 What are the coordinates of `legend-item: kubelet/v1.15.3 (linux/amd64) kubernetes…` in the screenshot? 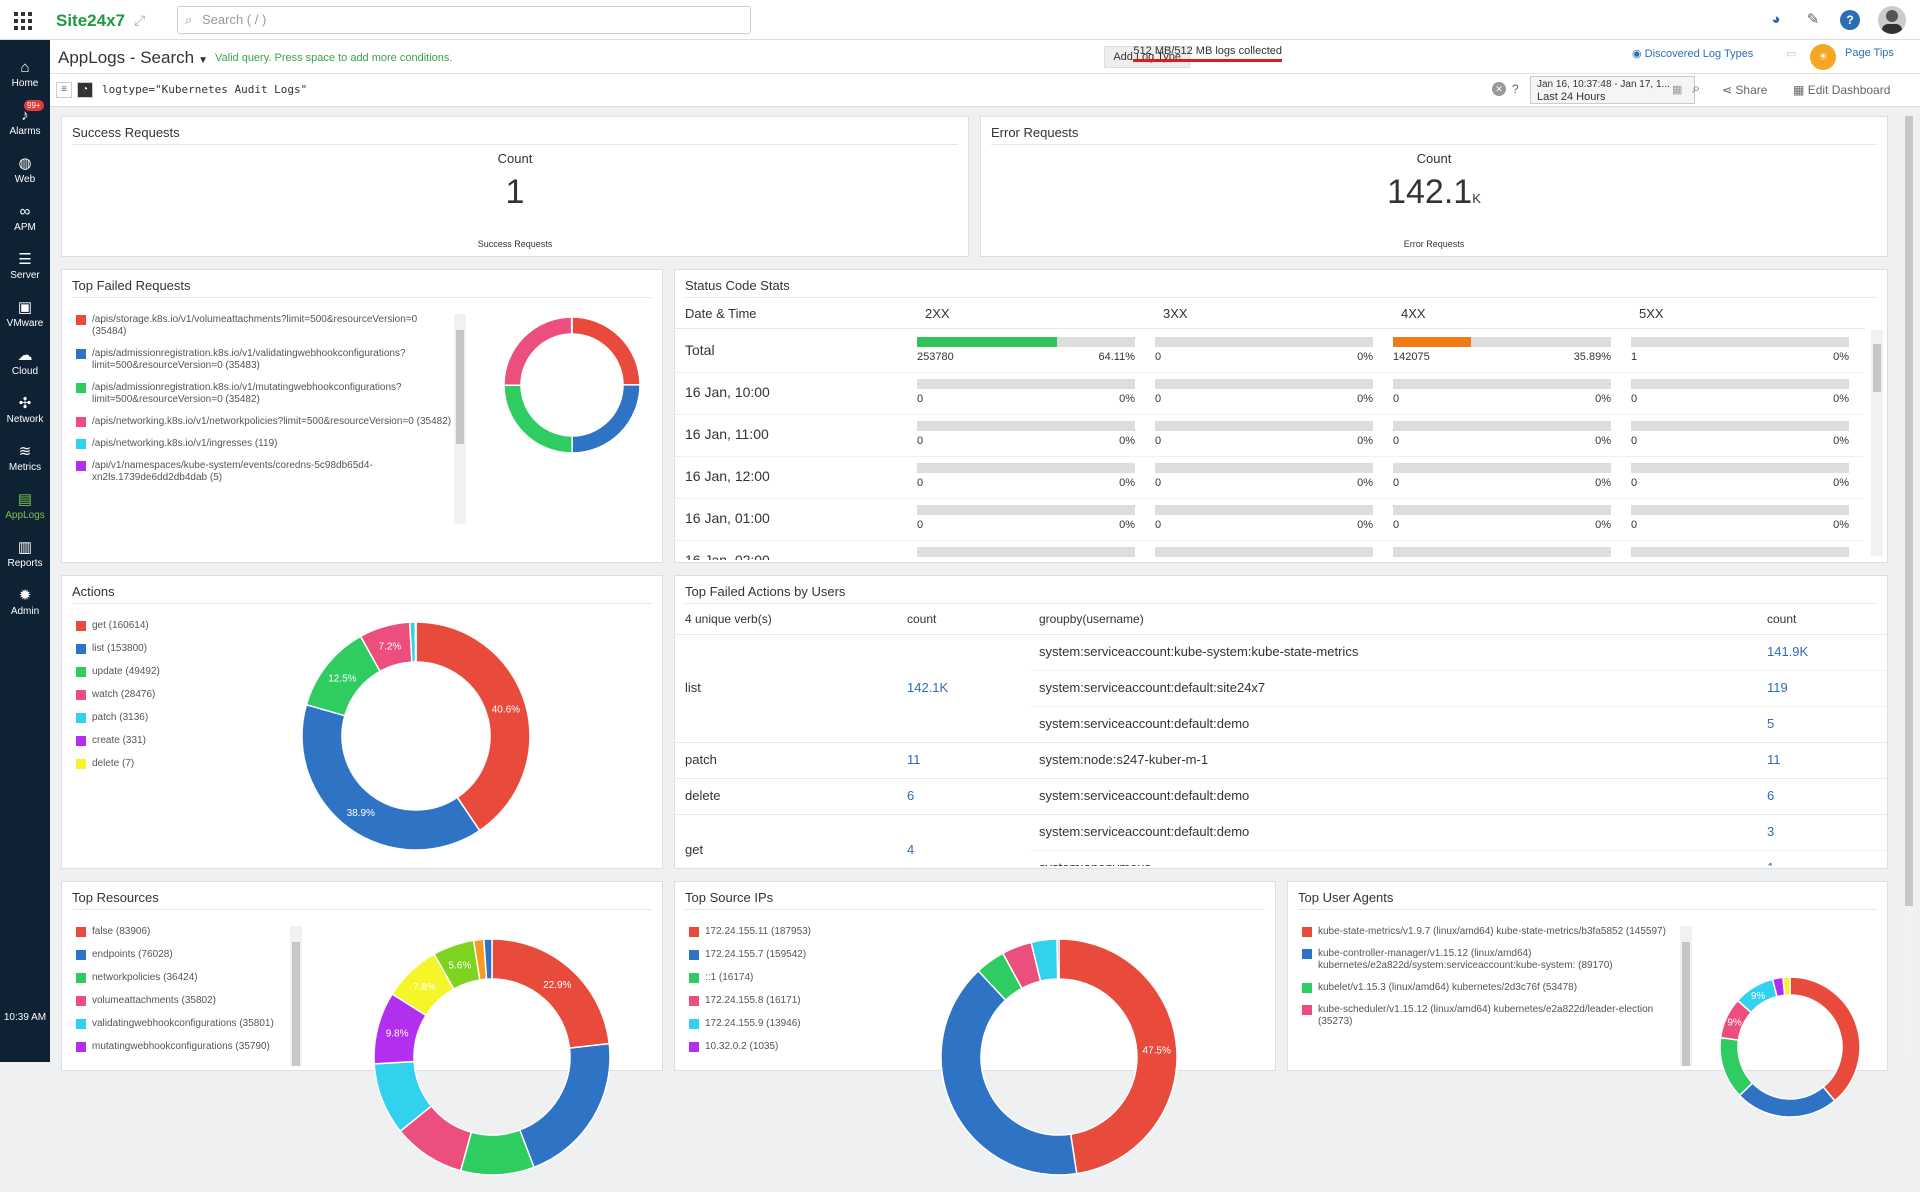 It's located at (1490, 988).